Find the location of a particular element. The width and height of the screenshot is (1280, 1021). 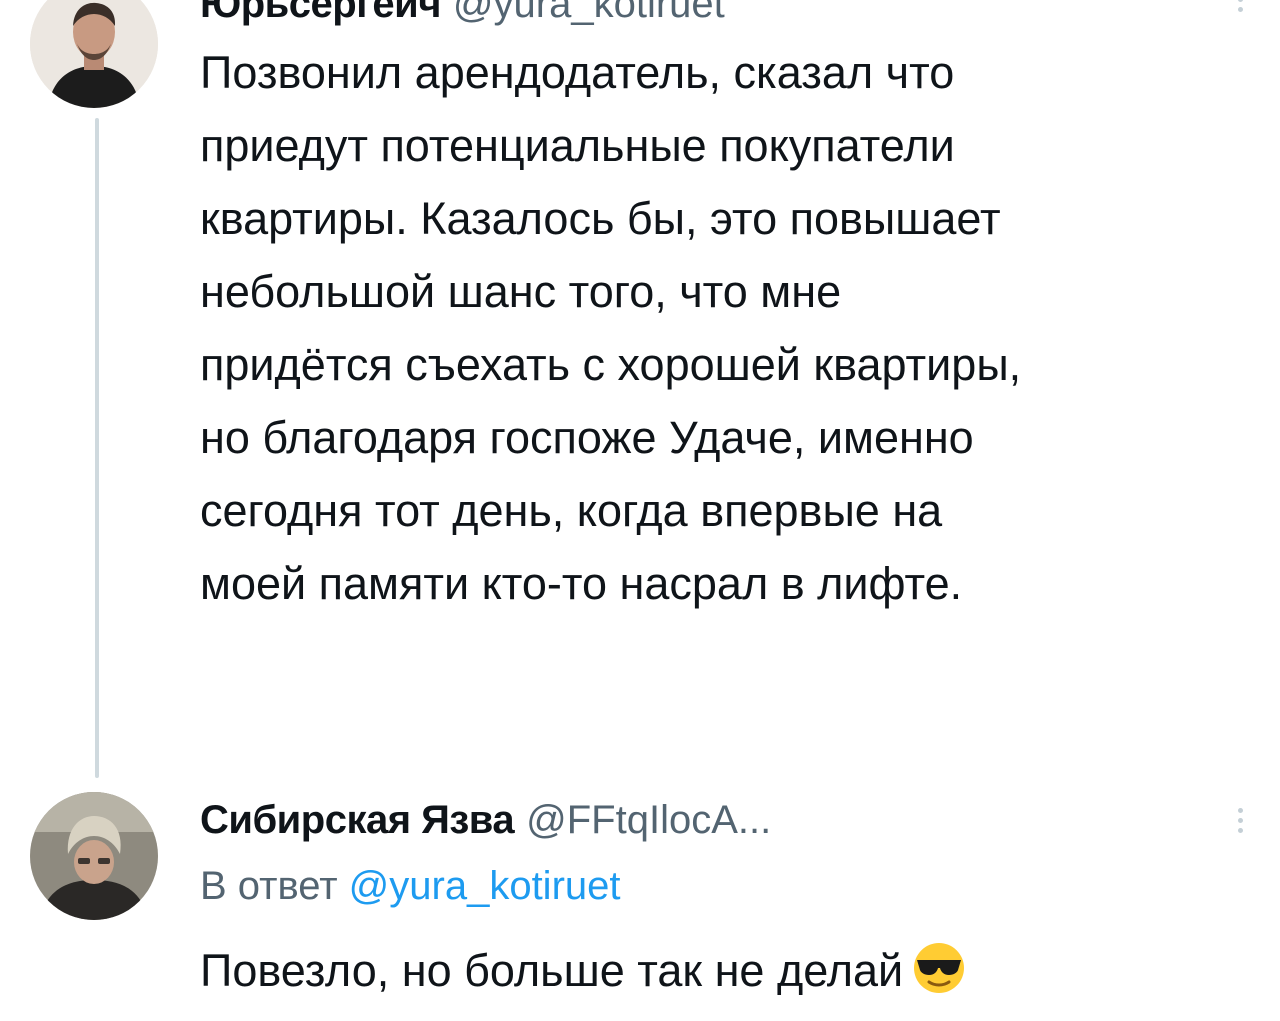

replying-to: В ответ @yura_kotiruet is located at coordinates (410, 886).